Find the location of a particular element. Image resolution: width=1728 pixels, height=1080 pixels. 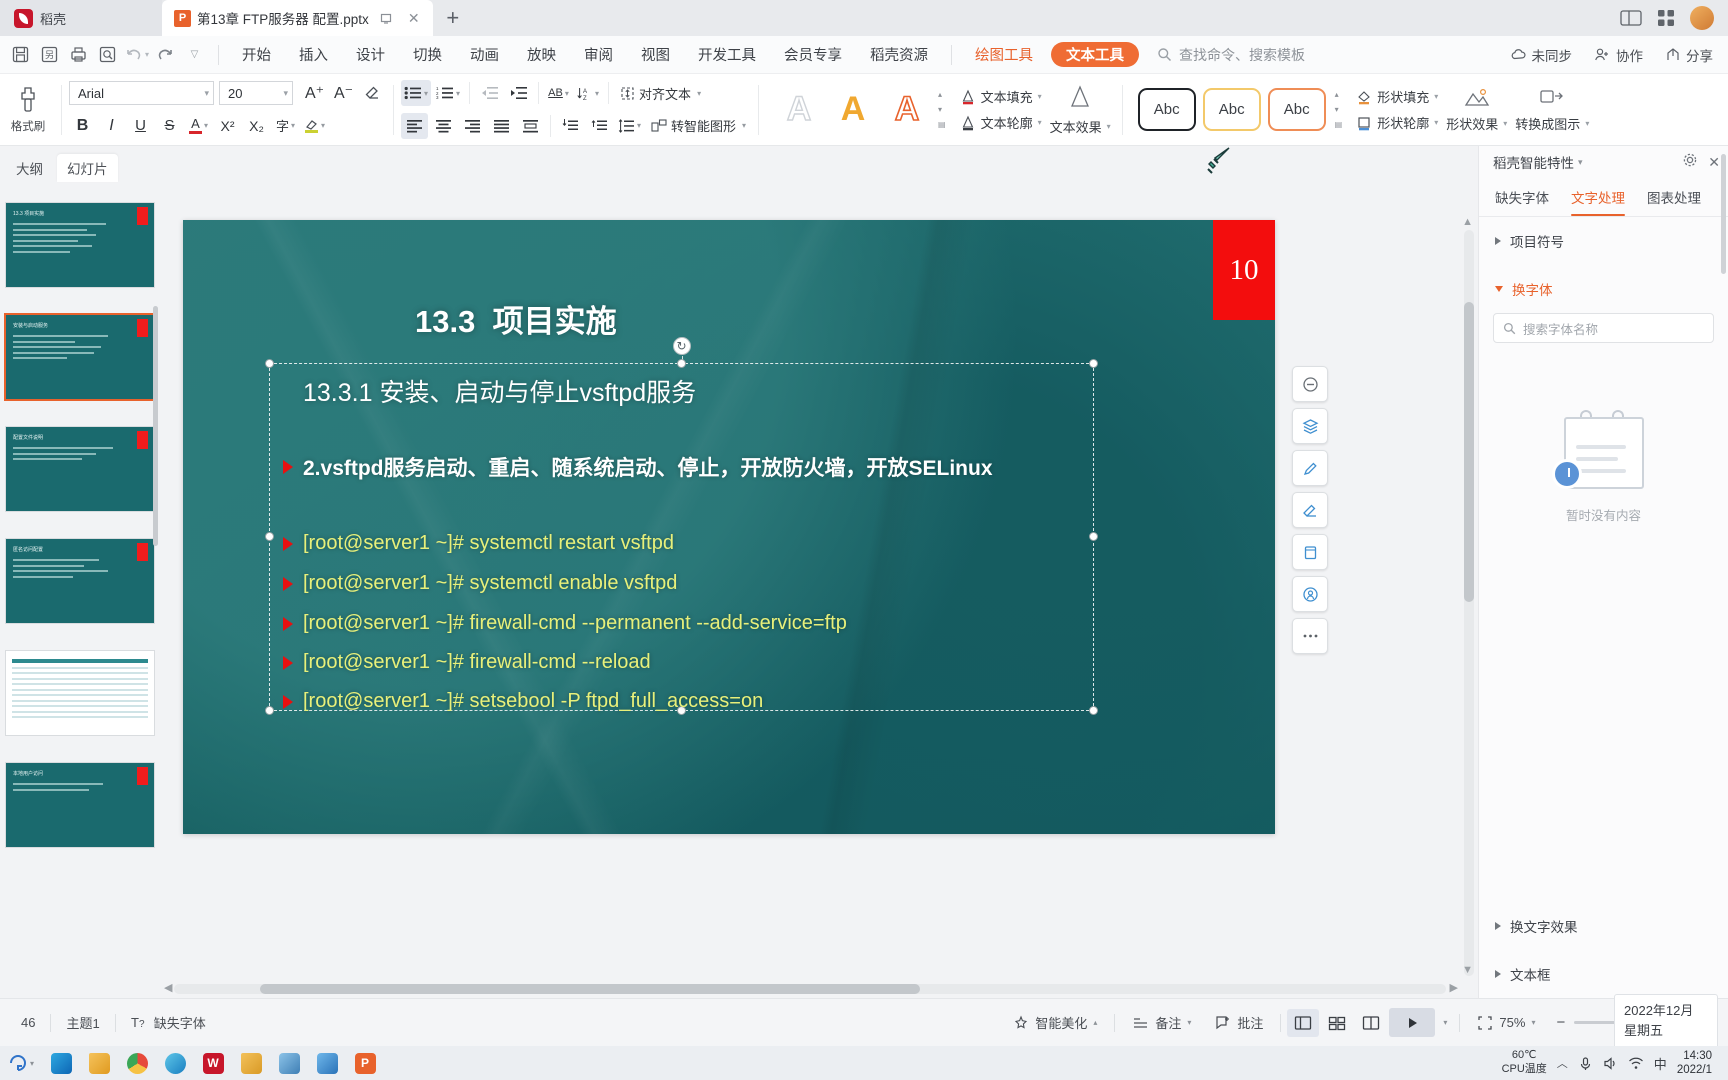

shape-effects-button: 形状效果 ▾ is located at coordinates (1476, 123).